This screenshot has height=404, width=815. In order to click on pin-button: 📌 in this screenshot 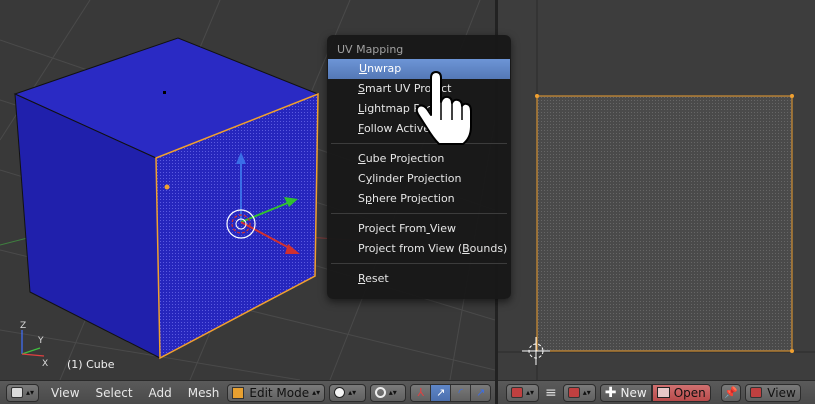, I will do `click(730, 392)`.